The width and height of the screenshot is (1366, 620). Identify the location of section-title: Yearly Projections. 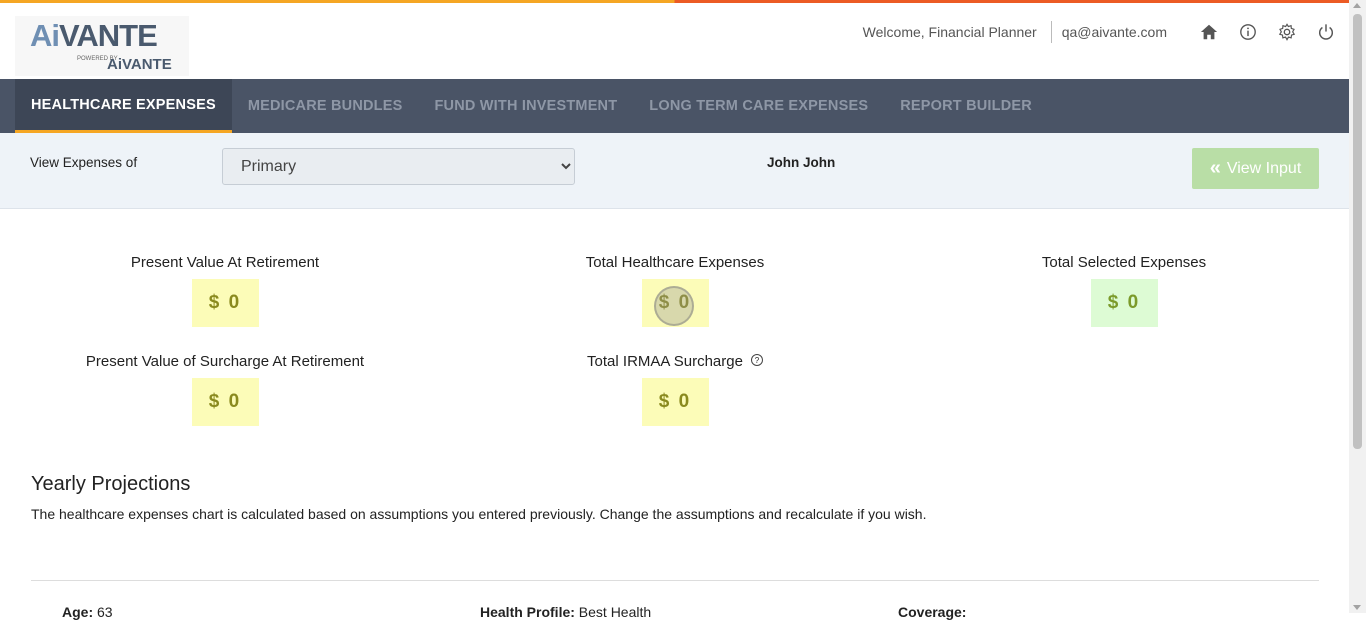
(111, 484).